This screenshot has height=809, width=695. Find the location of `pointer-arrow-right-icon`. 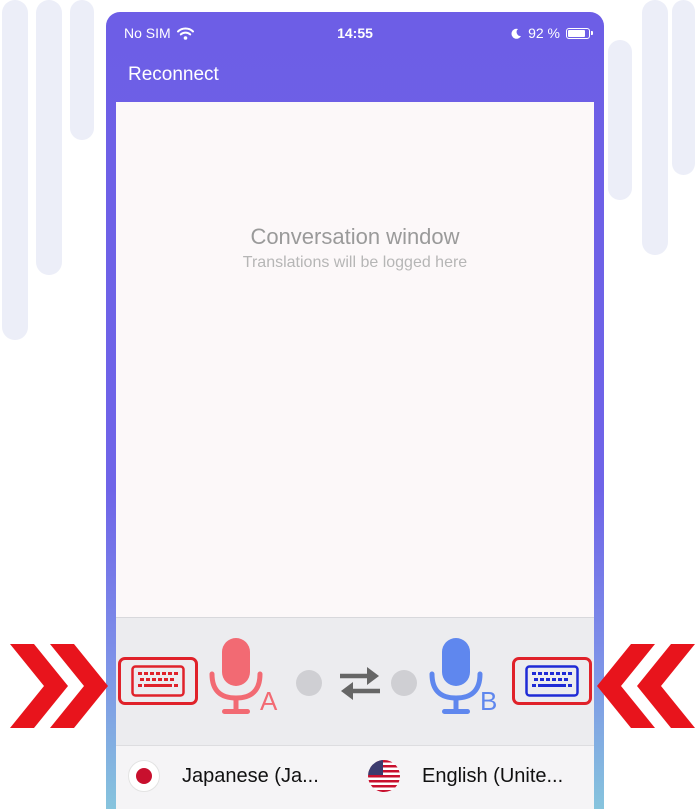

pointer-arrow-right-icon is located at coordinates (59, 686).